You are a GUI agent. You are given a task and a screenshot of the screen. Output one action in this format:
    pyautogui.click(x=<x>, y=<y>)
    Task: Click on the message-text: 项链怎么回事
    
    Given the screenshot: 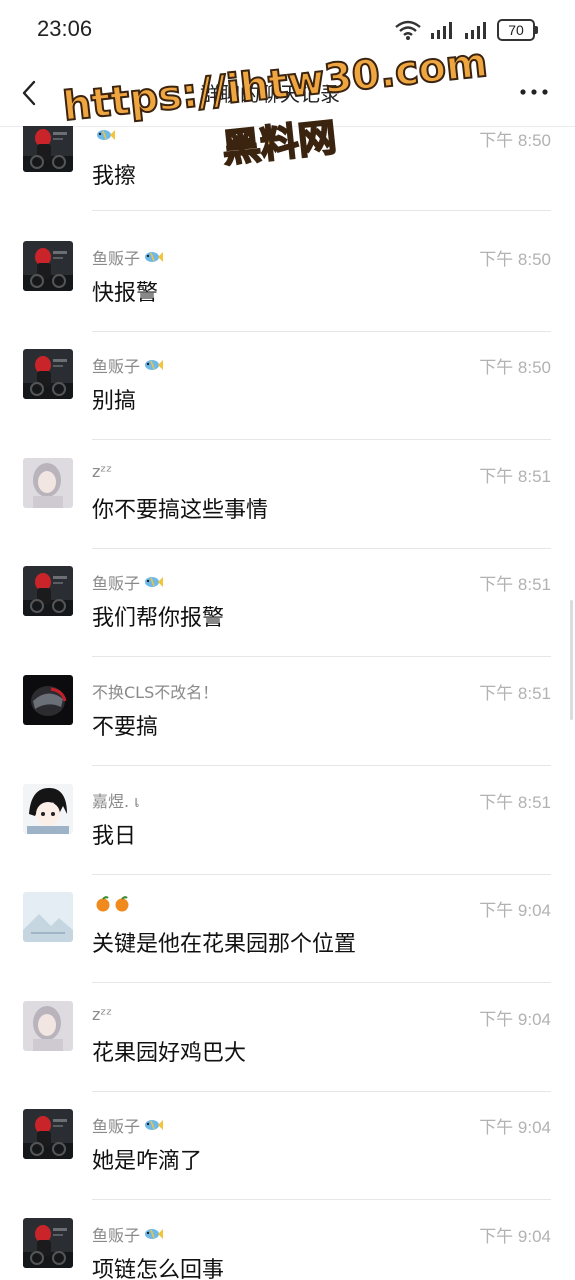 What is the action you would take?
    pyautogui.click(x=158, y=1269)
    